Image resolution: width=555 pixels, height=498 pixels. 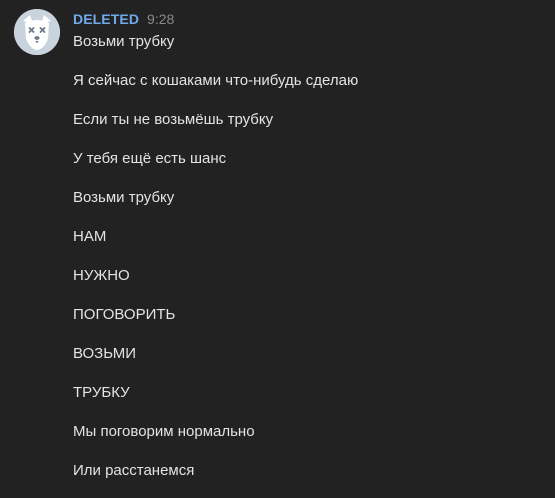 What do you see at coordinates (216, 80) in the screenshot?
I see `message-text: Я сейчас с кошаками что-нибудь сделаю` at bounding box center [216, 80].